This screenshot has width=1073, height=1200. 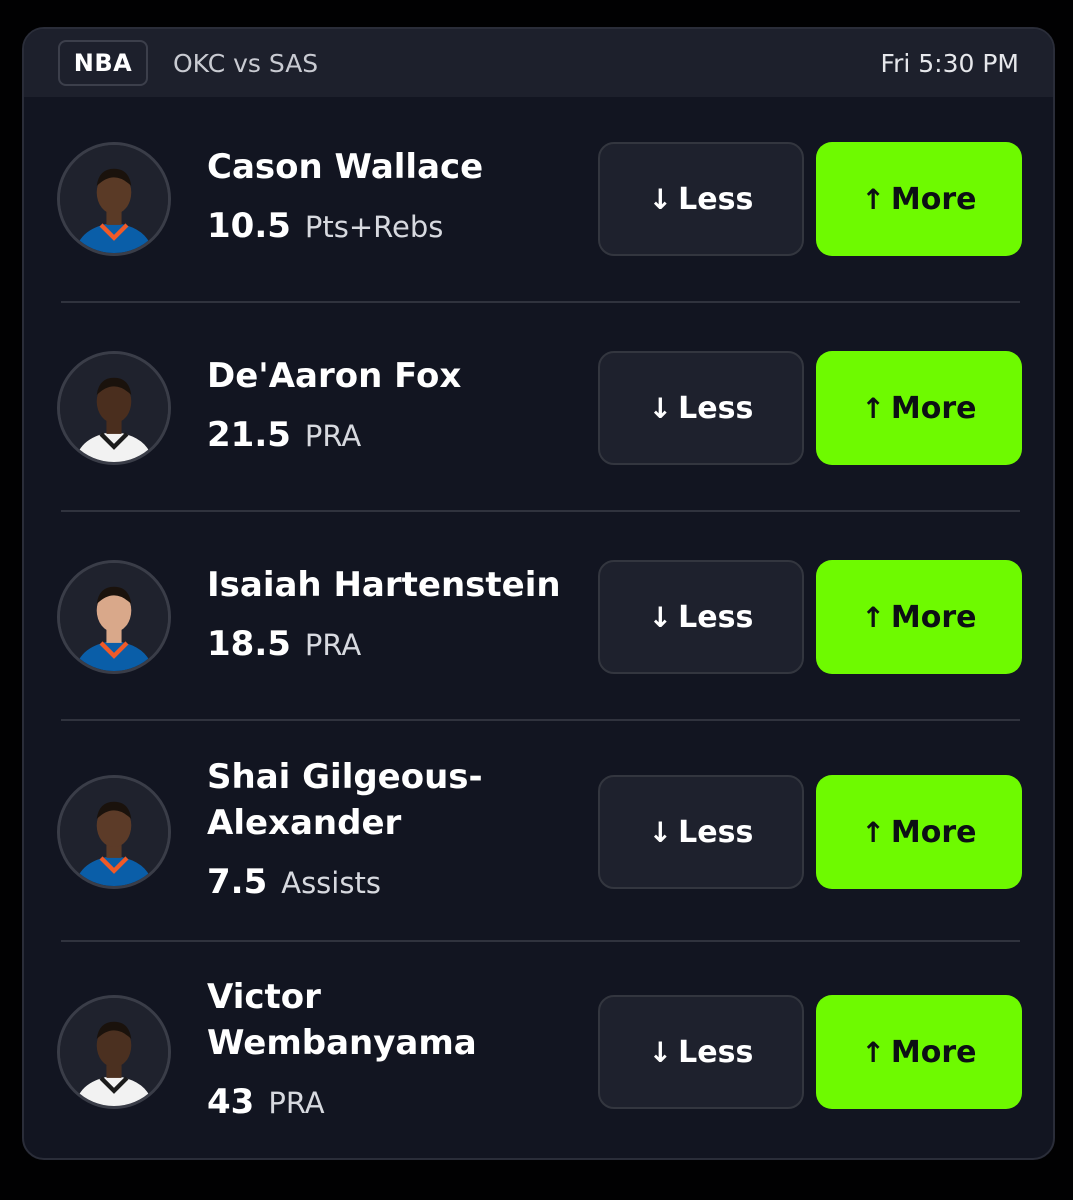 I want to click on stat-line: 21.5 PRA, so click(x=284, y=435).